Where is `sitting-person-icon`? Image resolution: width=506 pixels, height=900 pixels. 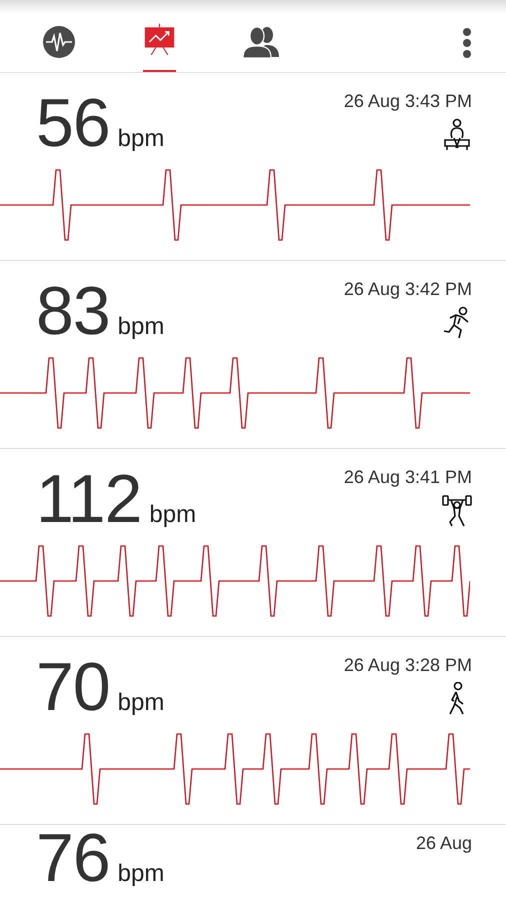 sitting-person-icon is located at coordinates (457, 135).